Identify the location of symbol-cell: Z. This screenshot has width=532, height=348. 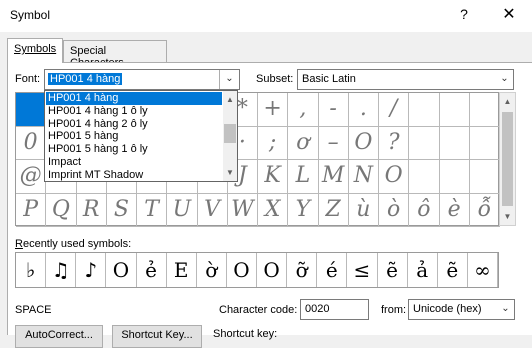
(333, 210).